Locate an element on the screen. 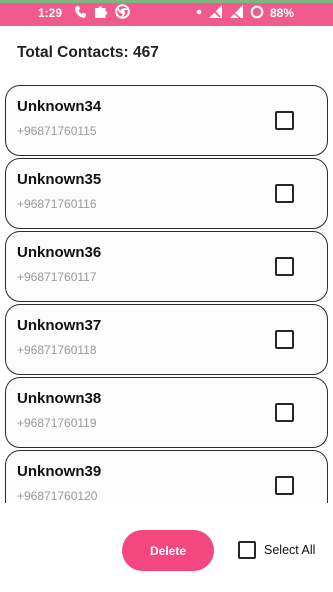  contact-name: Unknown39 is located at coordinates (59, 471).